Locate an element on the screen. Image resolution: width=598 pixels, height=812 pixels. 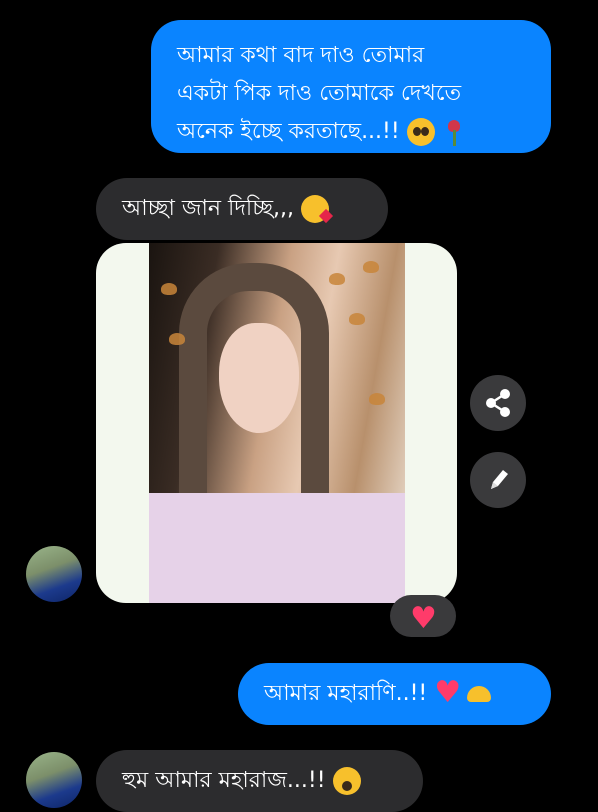
face-with-hand-over-mouth-icon is located at coordinates (346, 781).